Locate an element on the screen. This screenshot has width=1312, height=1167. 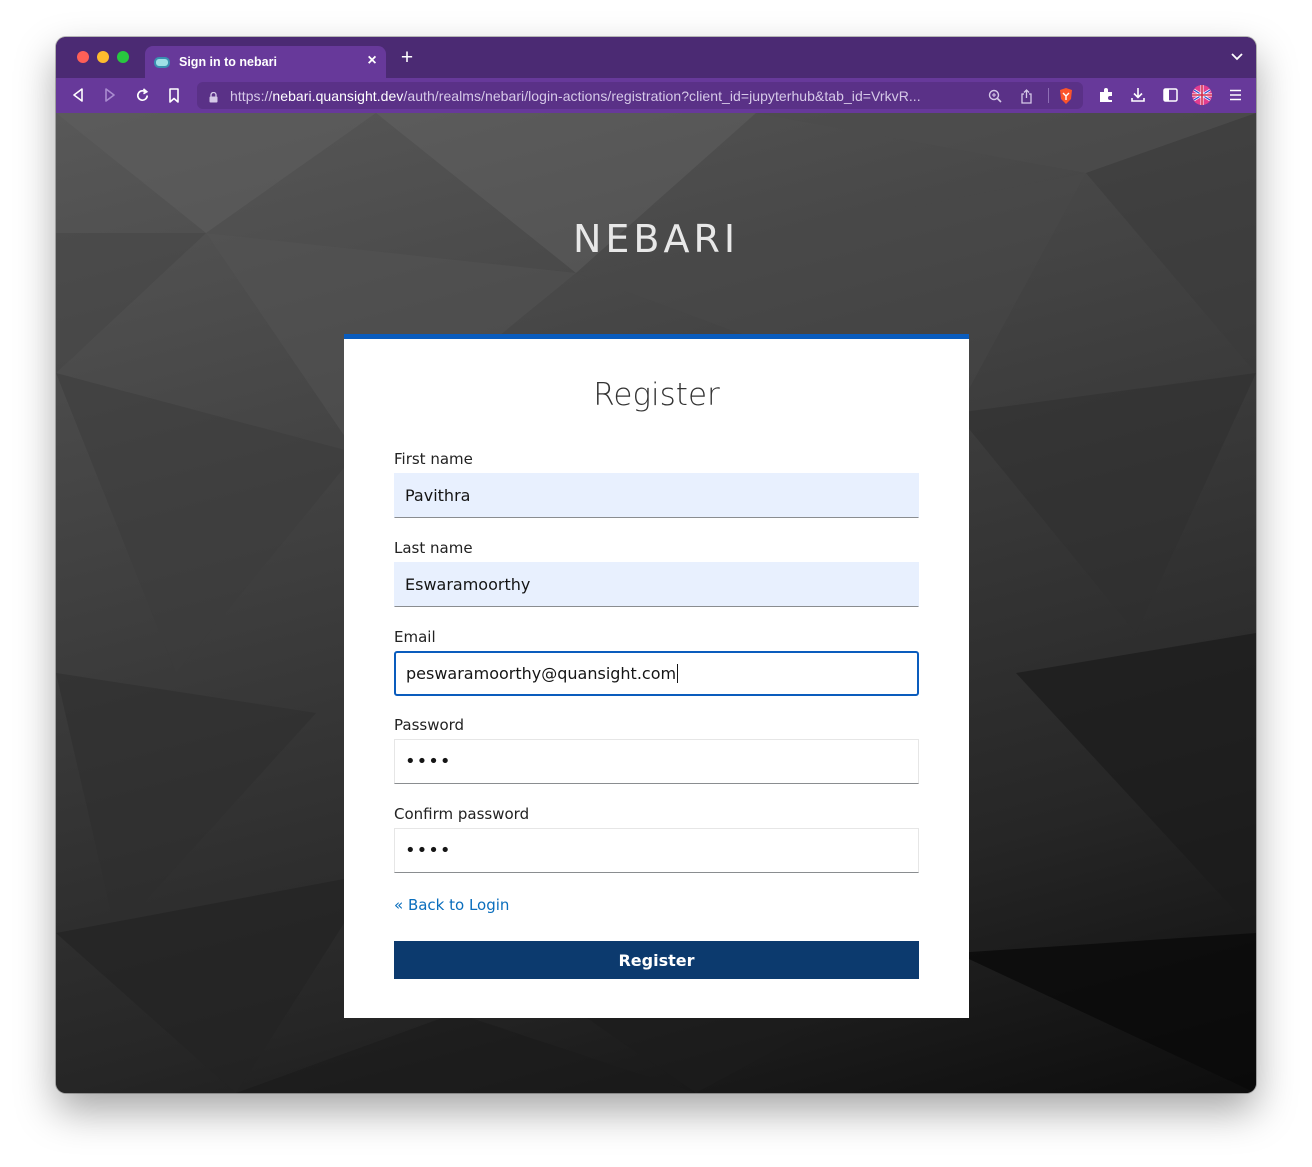
last-name-label: Last name is located at coordinates (433, 548).